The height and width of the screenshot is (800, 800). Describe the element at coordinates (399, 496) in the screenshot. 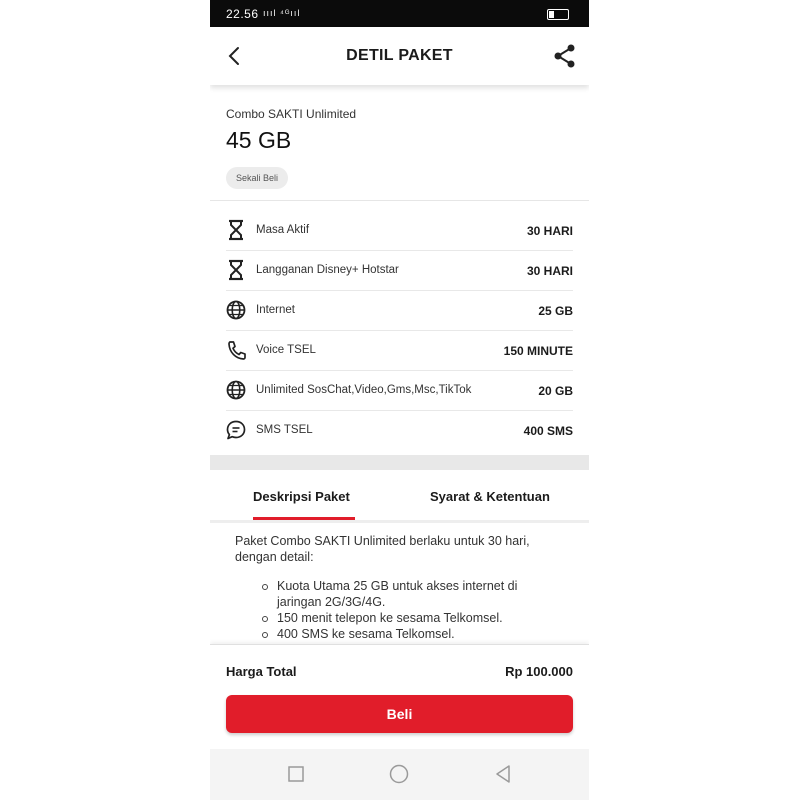

I see `info-tabs: Deskripsi Paket Syarat & Ketentuan` at that location.